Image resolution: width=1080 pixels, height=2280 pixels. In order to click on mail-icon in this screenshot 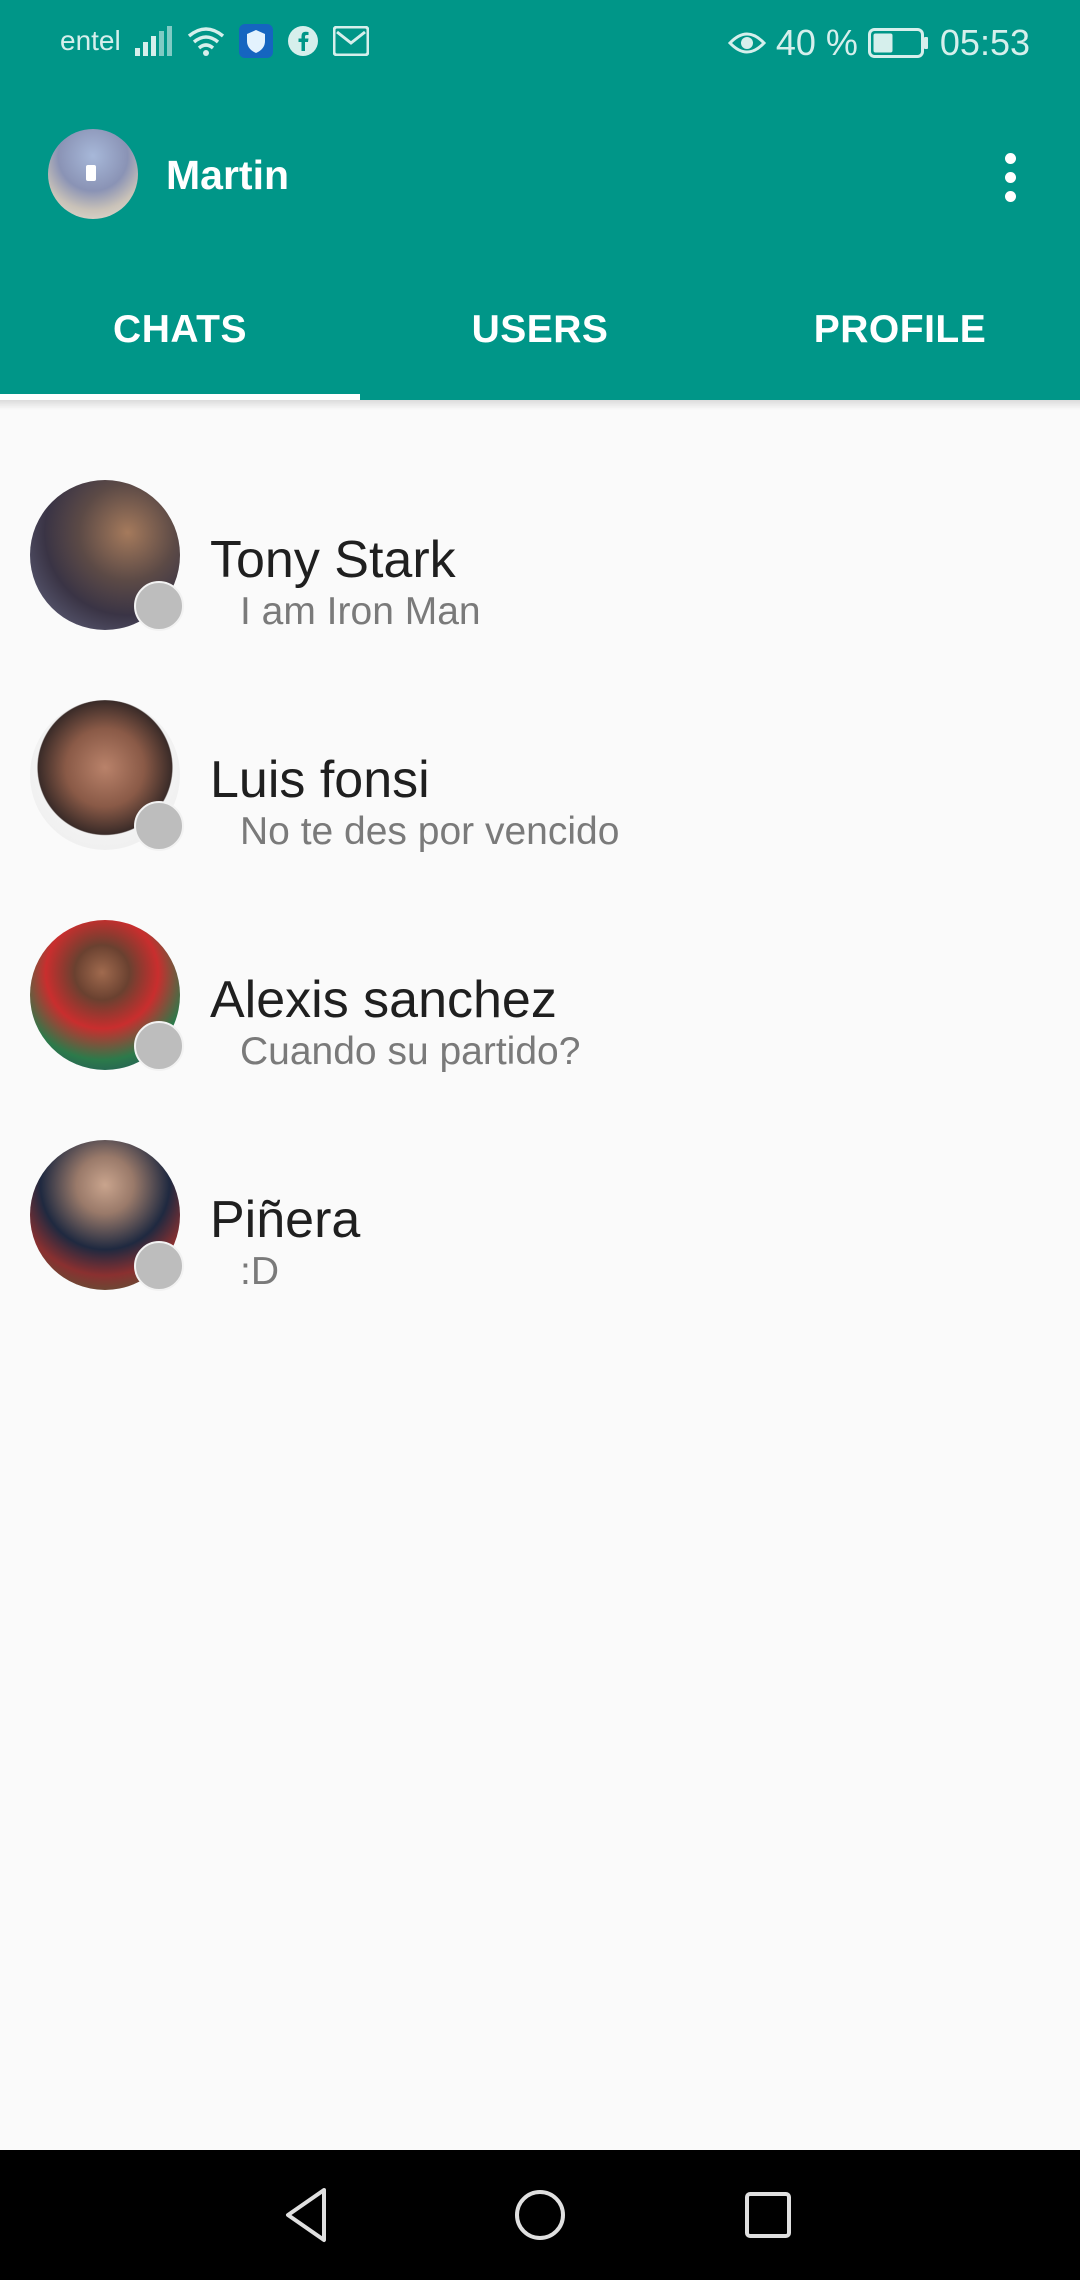, I will do `click(350, 41)`.